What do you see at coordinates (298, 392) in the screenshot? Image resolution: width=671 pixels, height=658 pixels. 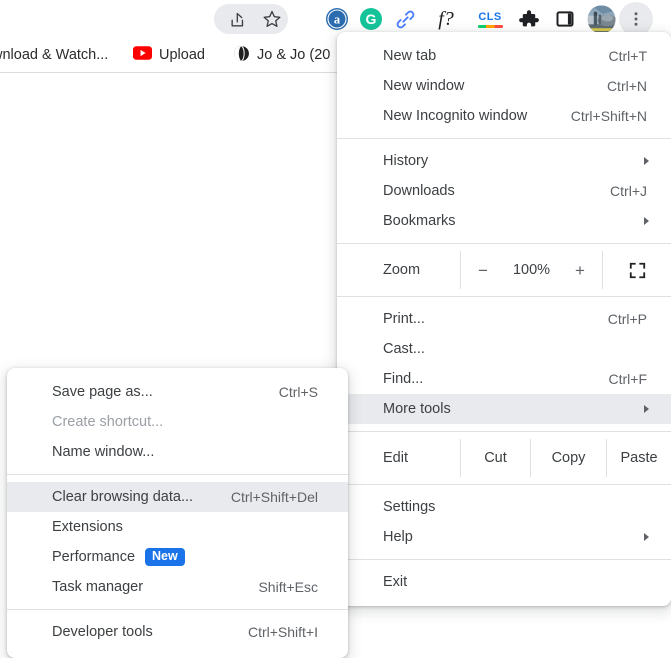 I see `submenu-item-shortcut: Ctrl+S` at bounding box center [298, 392].